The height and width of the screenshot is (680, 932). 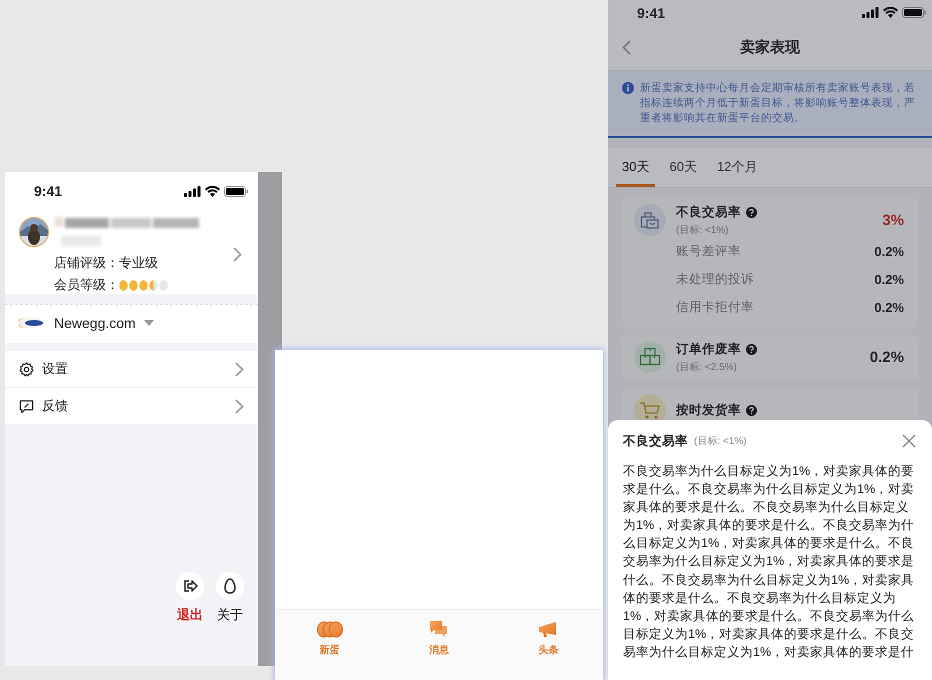 What do you see at coordinates (230, 586) in the screenshot?
I see `egg-icon` at bounding box center [230, 586].